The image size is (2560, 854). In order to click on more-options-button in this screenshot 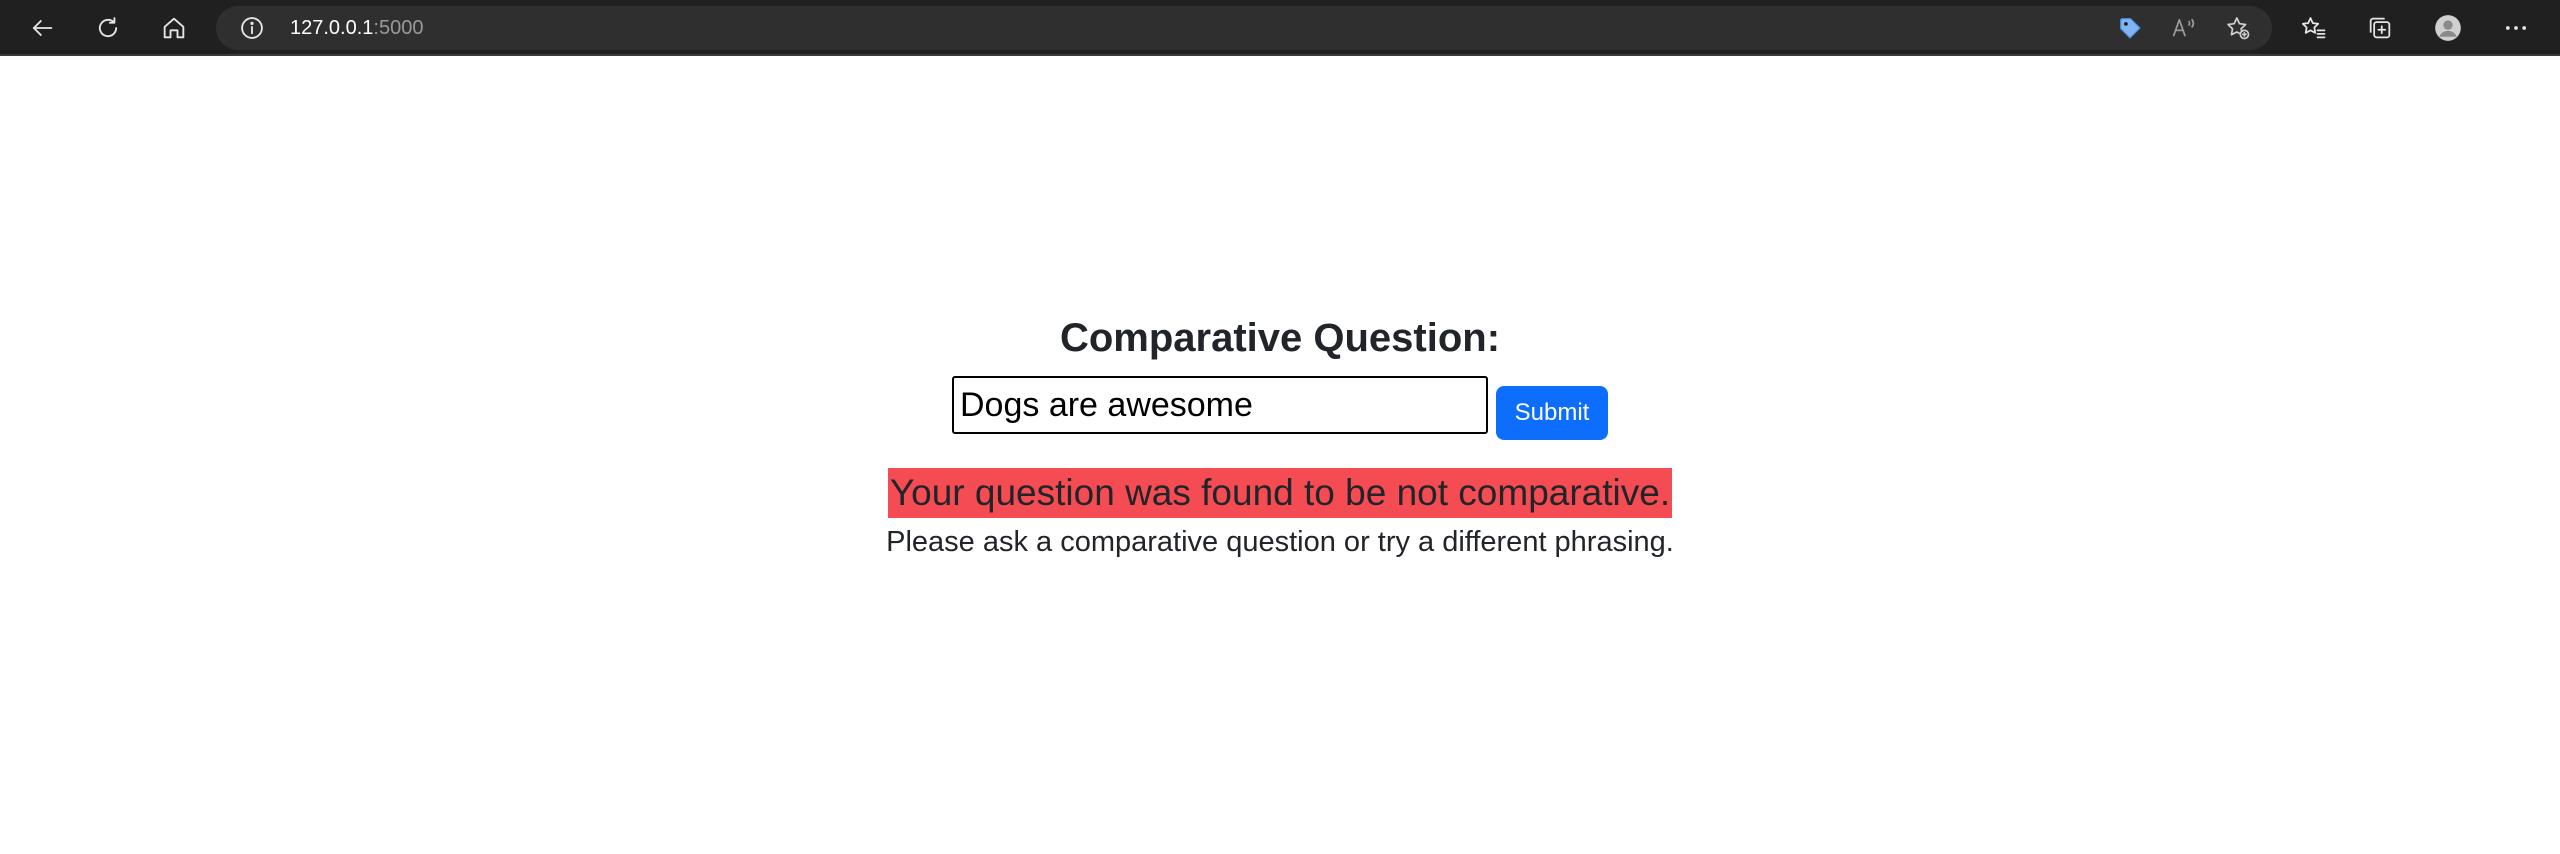, I will do `click(2516, 28)`.